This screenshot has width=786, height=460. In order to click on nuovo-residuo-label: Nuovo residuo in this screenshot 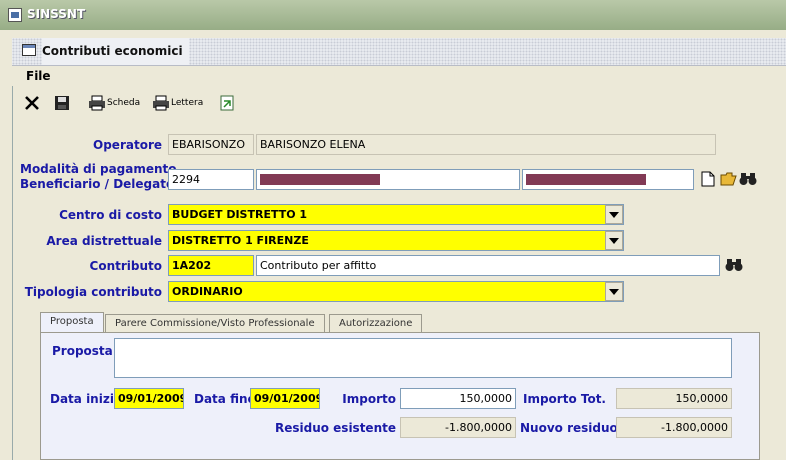, I will do `click(569, 428)`.